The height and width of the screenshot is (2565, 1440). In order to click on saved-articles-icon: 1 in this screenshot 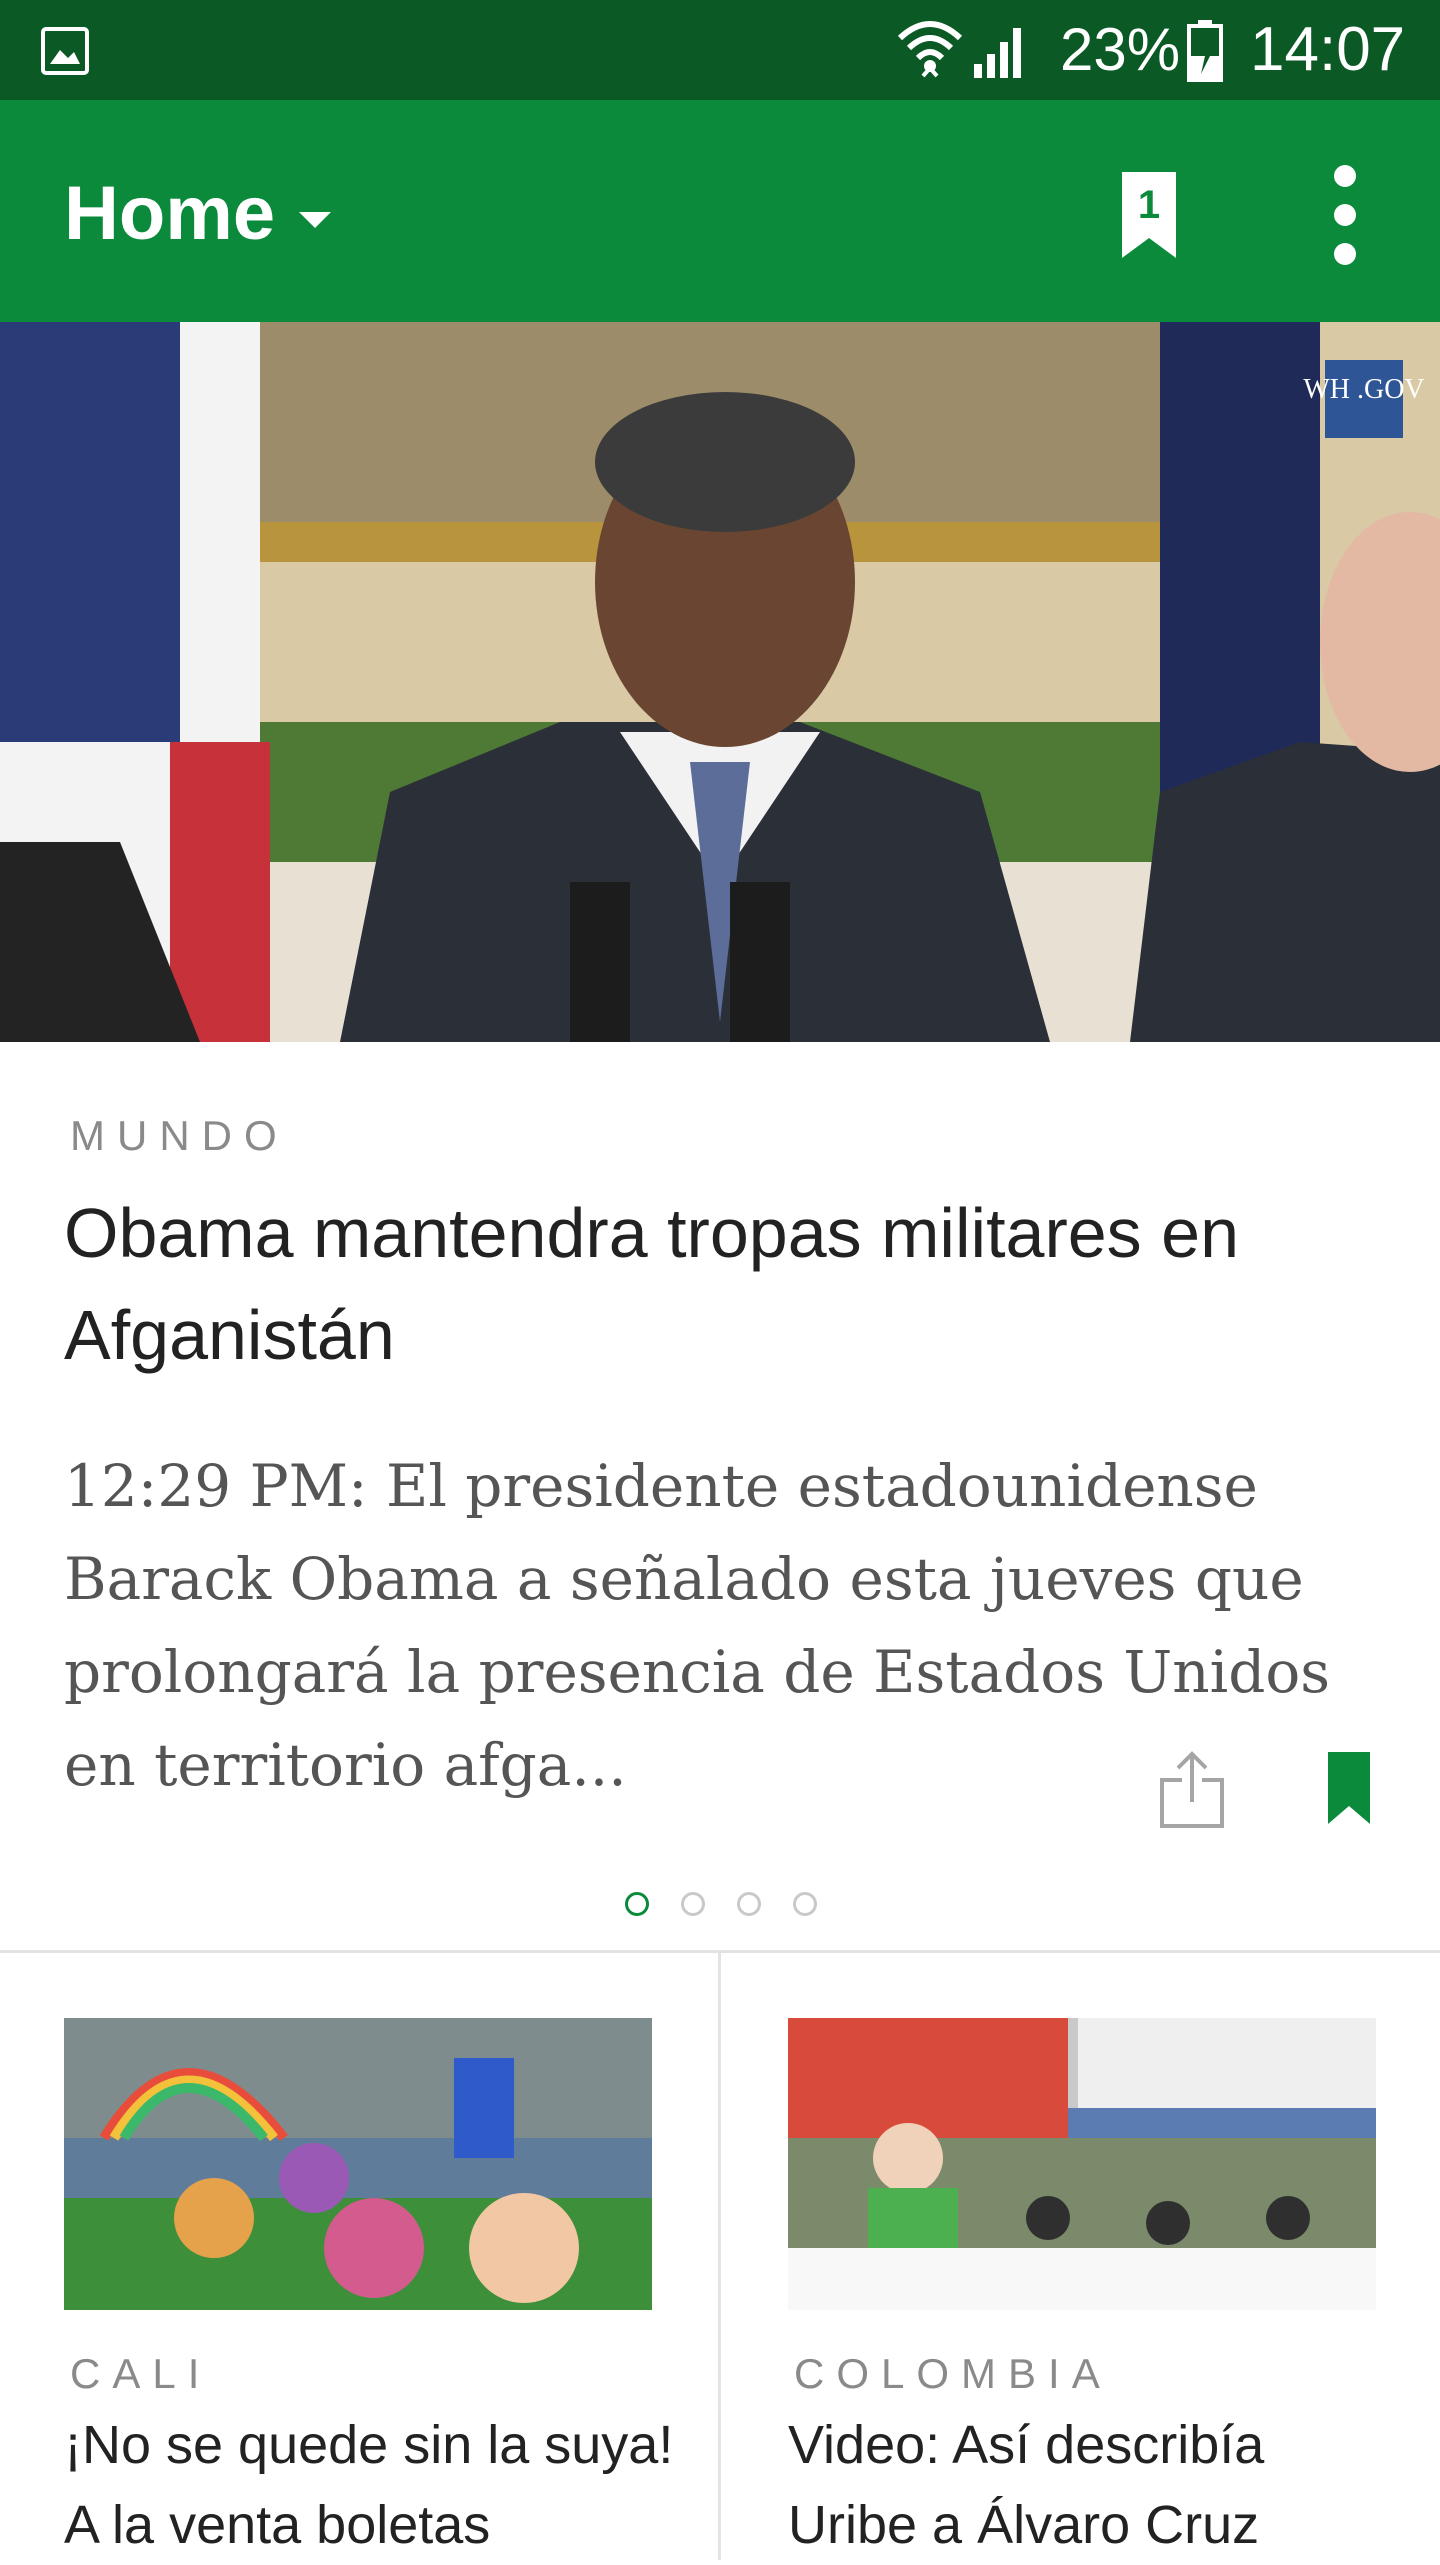, I will do `click(1149, 215)`.